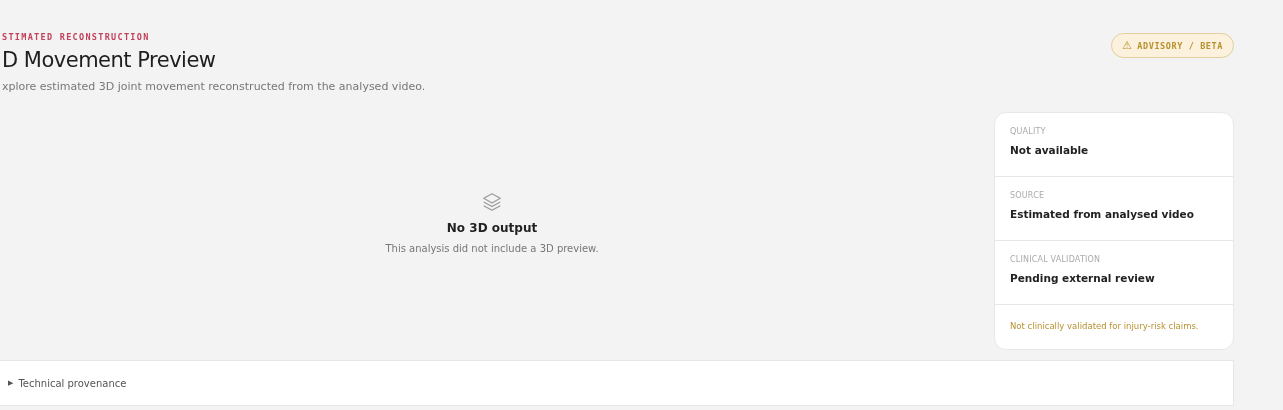 The width and height of the screenshot is (1283, 410). Describe the element at coordinates (109, 60) in the screenshot. I see `page-title: D Movement Preview` at that location.